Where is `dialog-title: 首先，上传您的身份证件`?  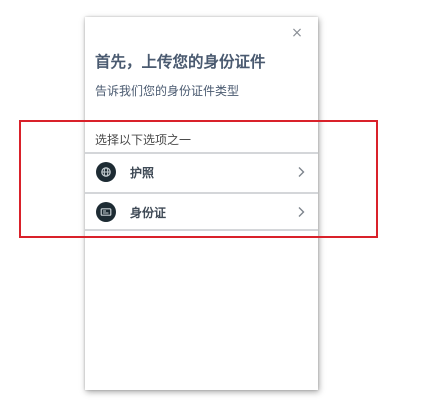
dialog-title: 首先，上传您的身份证件 is located at coordinates (180, 62).